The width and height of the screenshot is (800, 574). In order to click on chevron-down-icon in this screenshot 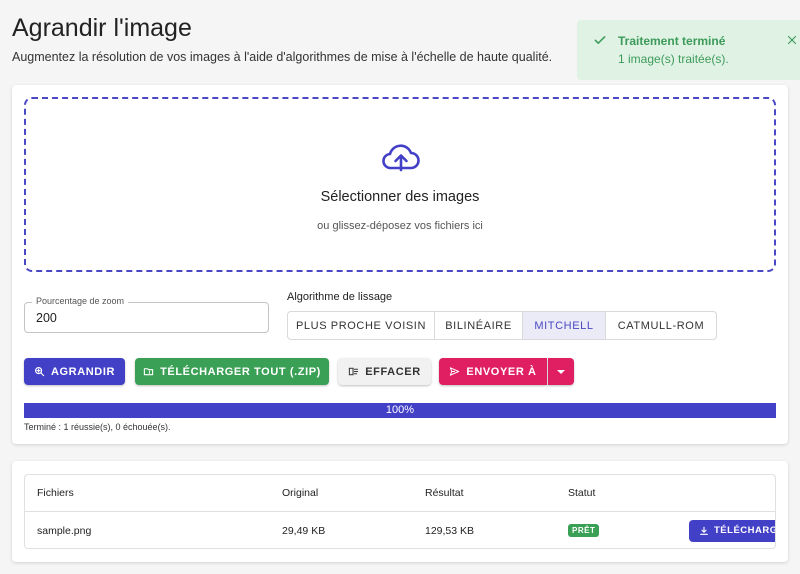, I will do `click(561, 371)`.